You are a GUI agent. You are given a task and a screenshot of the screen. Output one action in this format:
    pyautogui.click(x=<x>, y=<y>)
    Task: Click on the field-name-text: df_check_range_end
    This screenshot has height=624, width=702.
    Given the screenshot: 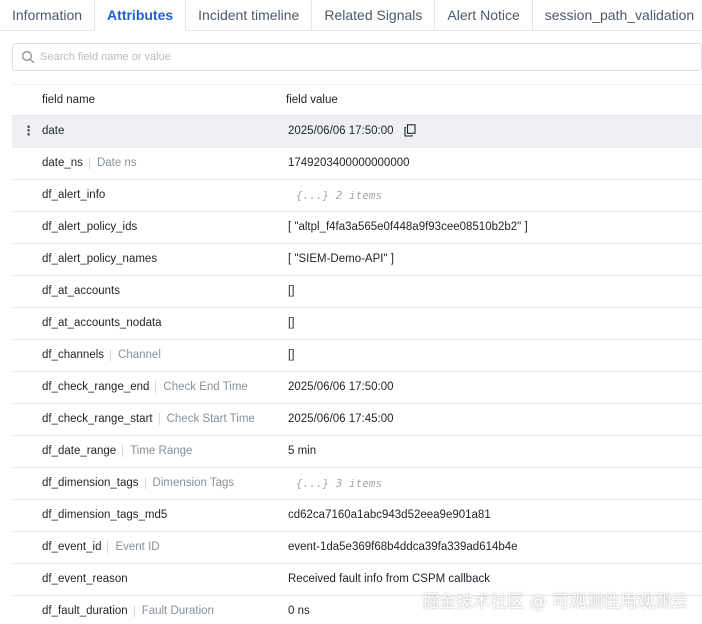 What is the action you would take?
    pyautogui.click(x=96, y=387)
    